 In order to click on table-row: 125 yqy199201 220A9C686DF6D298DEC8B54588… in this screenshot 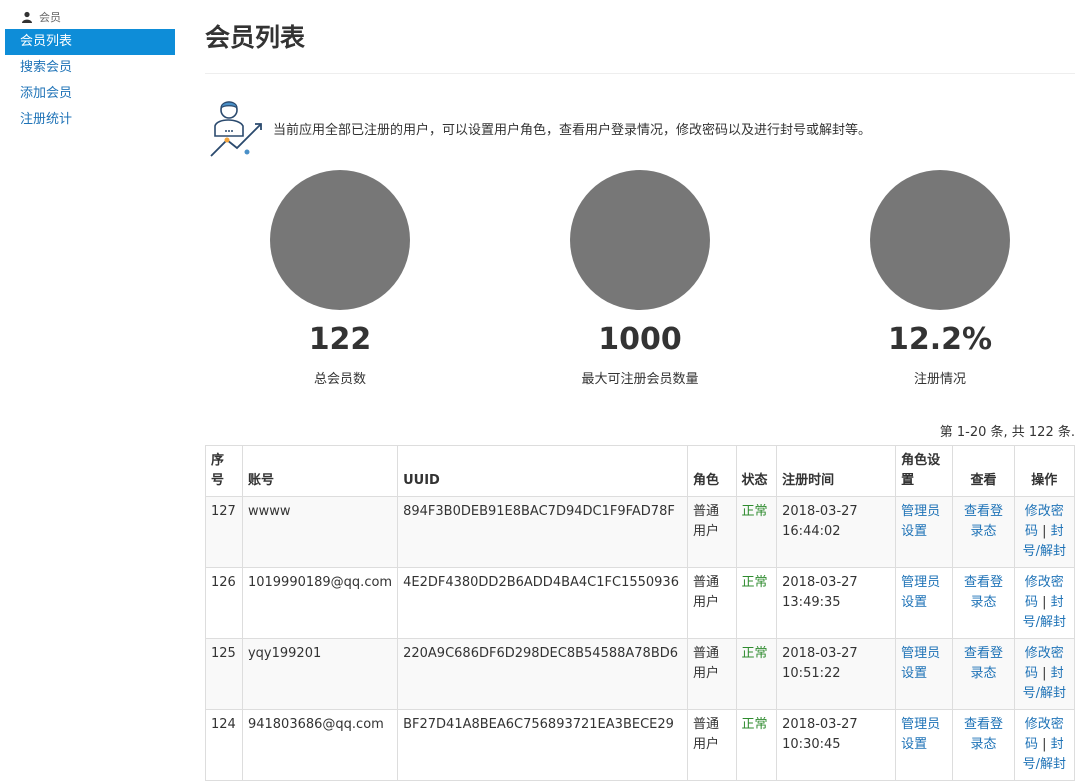, I will do `click(640, 674)`.